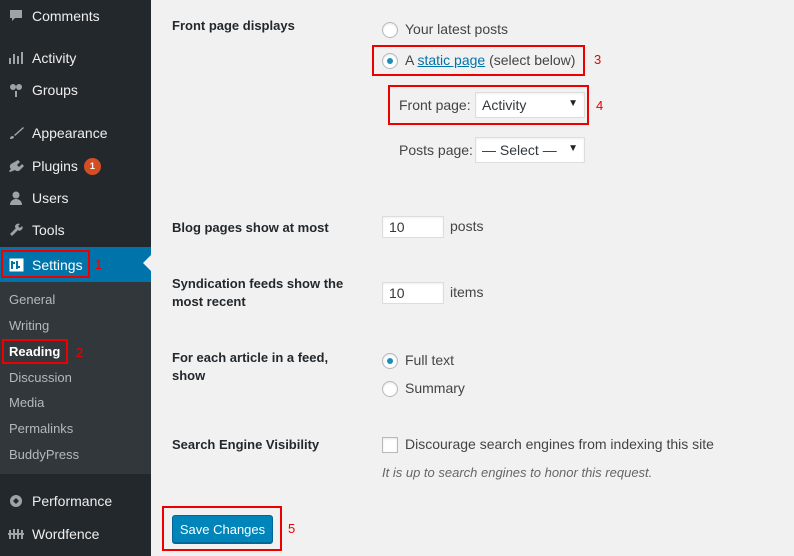  Describe the element at coordinates (456, 29) in the screenshot. I see `latest-posts-label: Your latest posts` at that location.